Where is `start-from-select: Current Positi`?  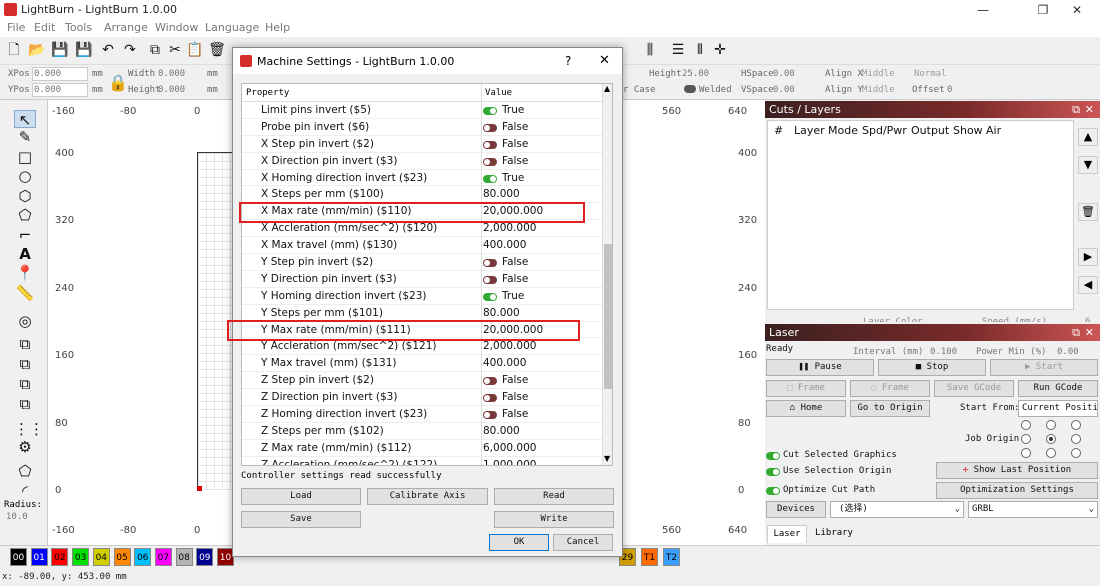
start-from-select: Current Positi is located at coordinates (1058, 408).